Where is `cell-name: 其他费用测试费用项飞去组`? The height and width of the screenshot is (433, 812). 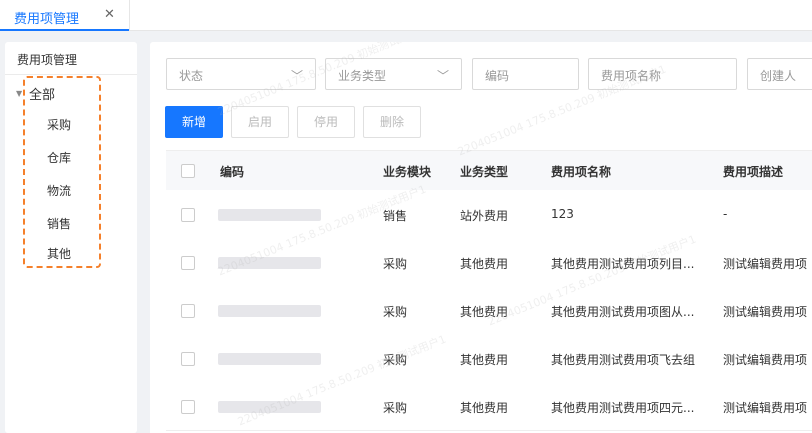
cell-name: 其他费用测试费用项飞去组 is located at coordinates (623, 360).